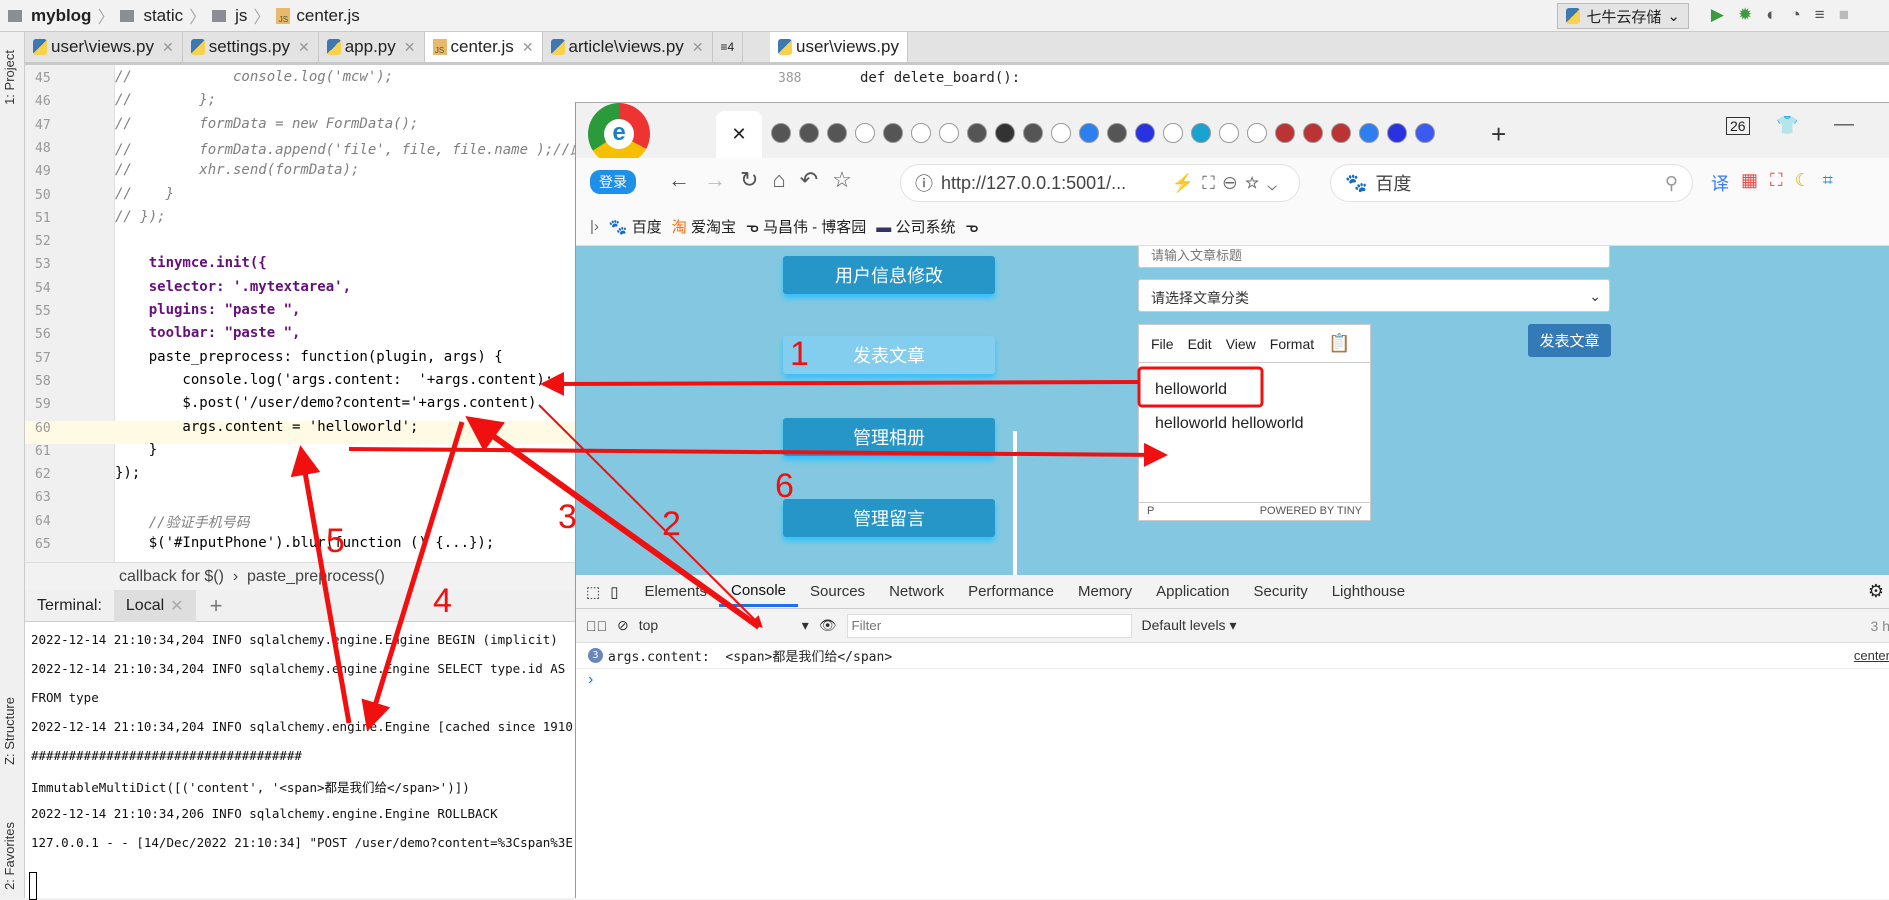  I want to click on crumb-function: paste_preprocess(), so click(316, 576).